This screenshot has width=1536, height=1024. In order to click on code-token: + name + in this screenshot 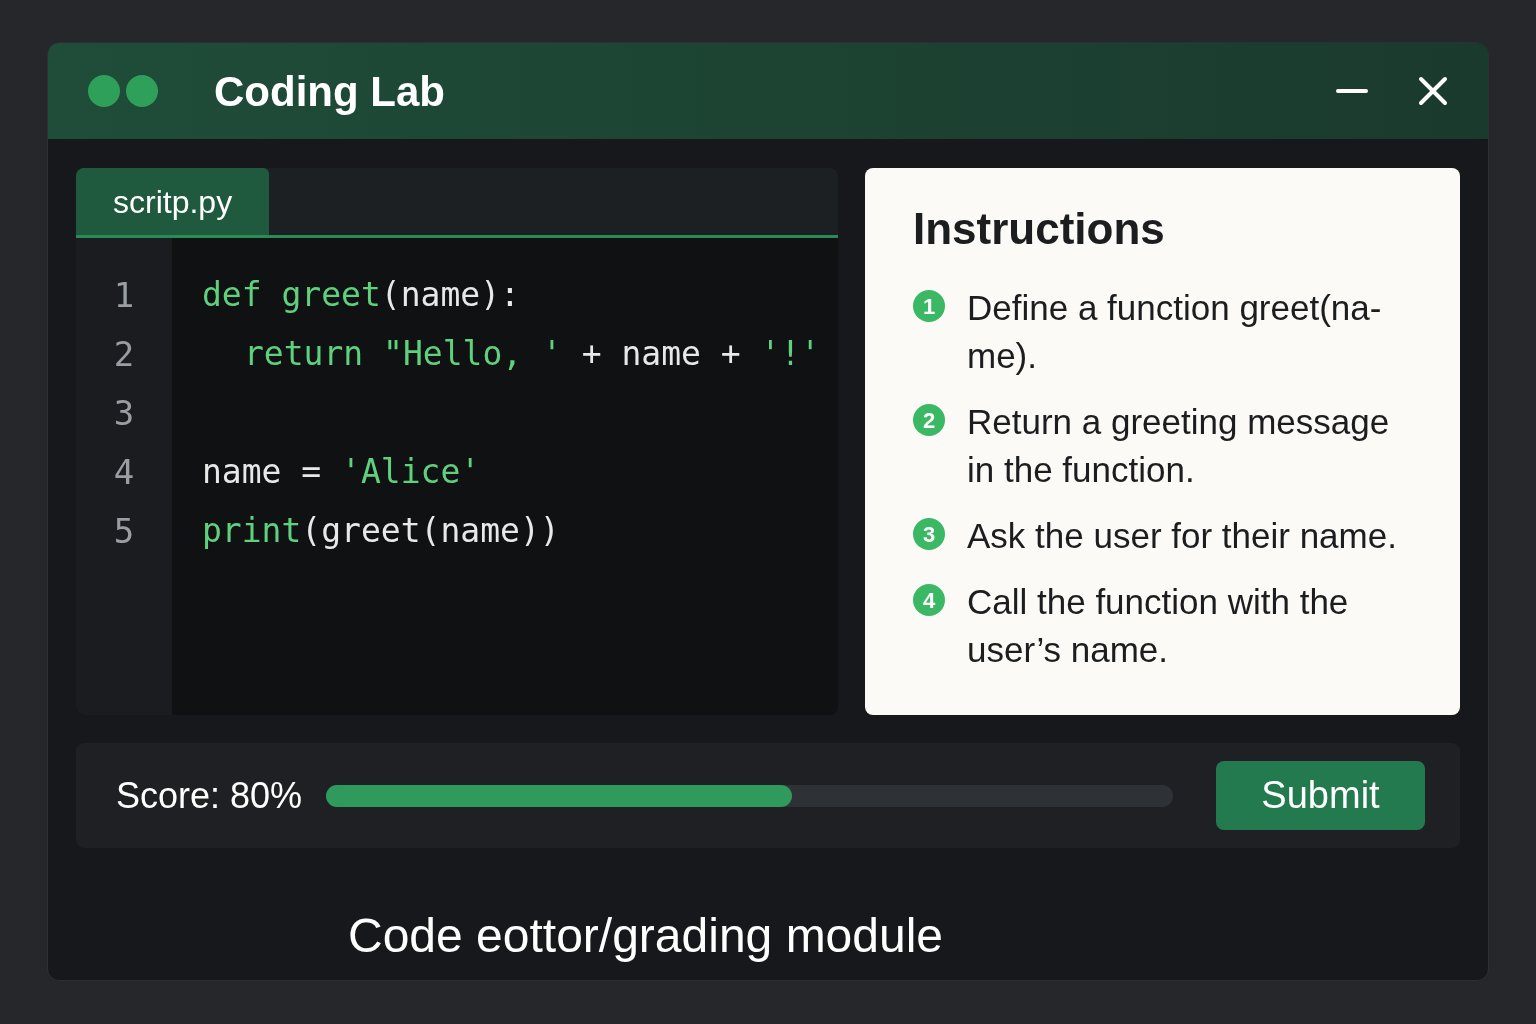, I will do `click(661, 354)`.